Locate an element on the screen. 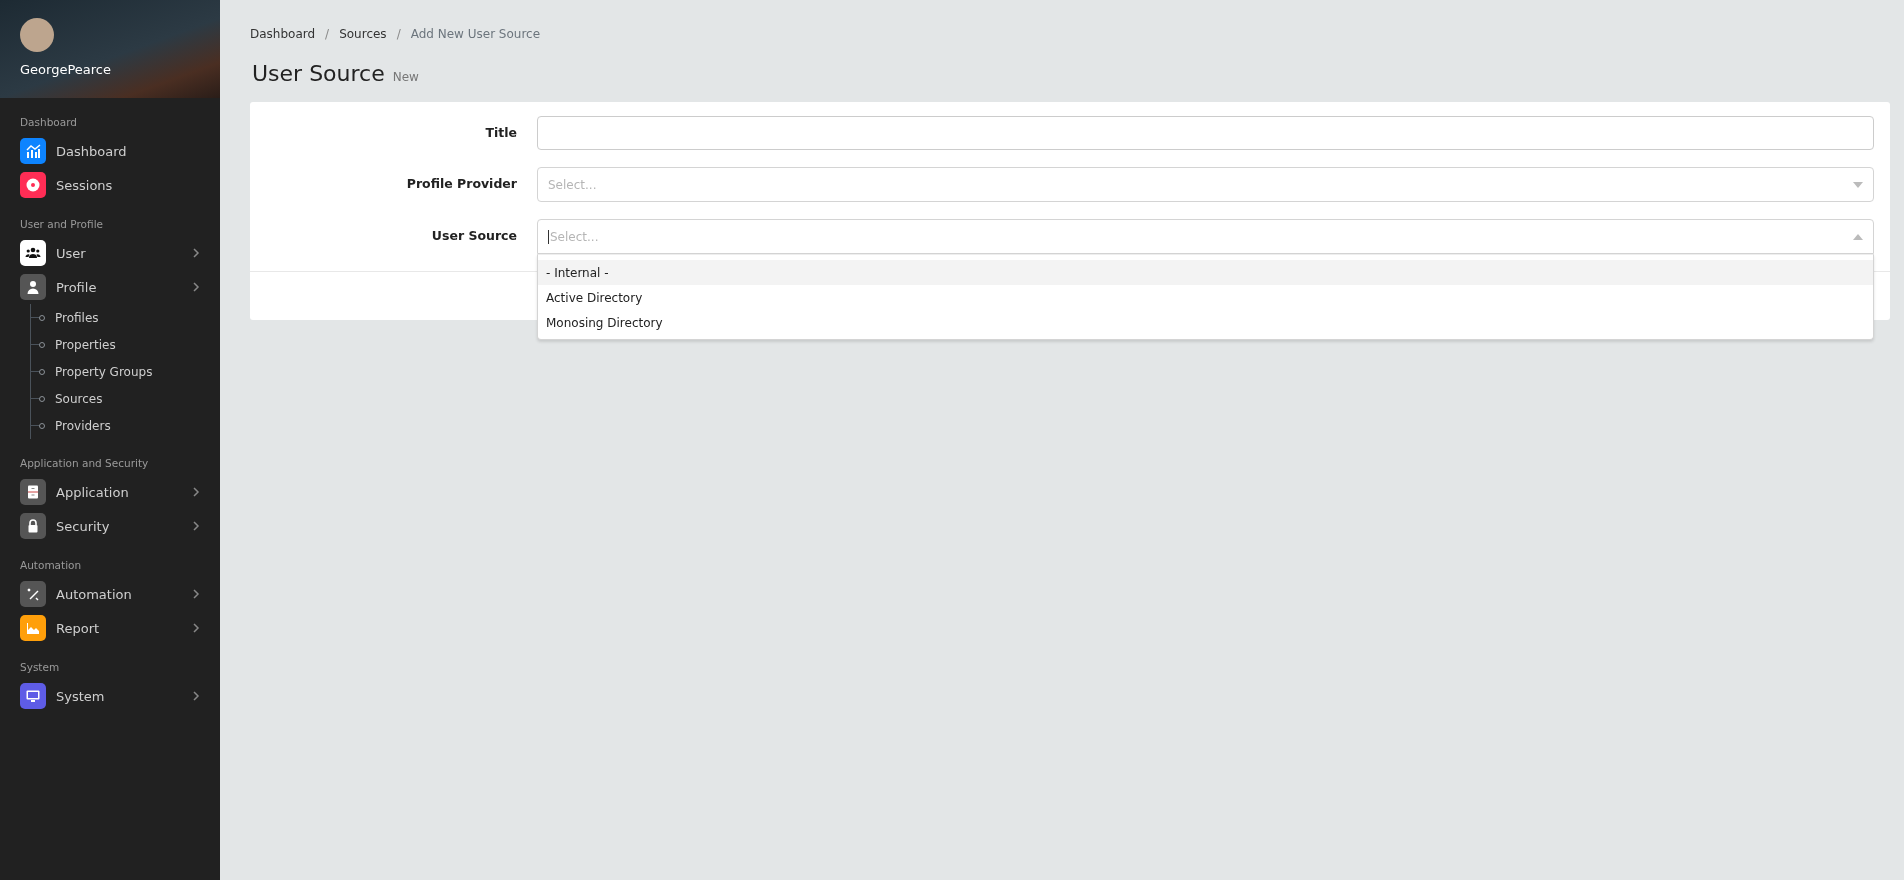 Image resolution: width=1904 pixels, height=880 pixels. sidebar-section-title: Automation is located at coordinates (51, 565).